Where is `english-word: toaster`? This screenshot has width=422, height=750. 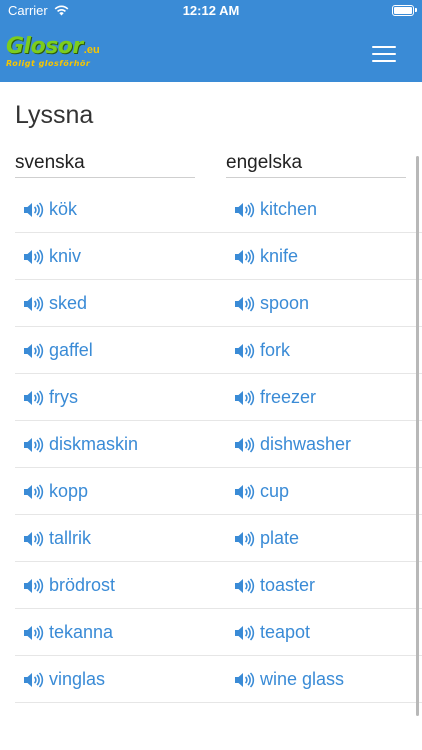
english-word: toaster is located at coordinates (288, 585).